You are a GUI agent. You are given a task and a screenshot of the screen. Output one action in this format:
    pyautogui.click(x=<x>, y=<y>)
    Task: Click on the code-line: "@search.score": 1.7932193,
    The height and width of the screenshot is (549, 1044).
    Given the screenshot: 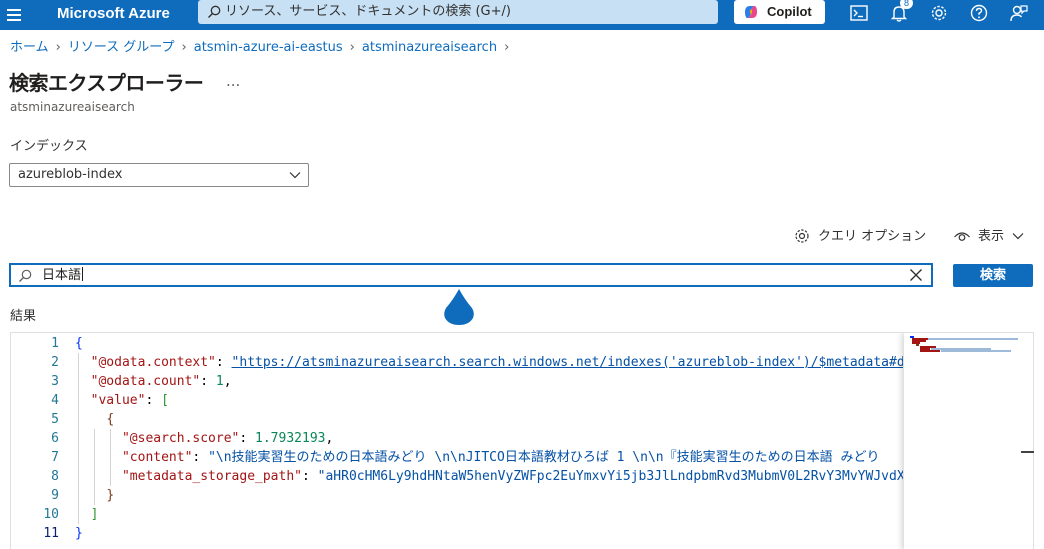 What is the action you would take?
    pyautogui.click(x=227, y=438)
    